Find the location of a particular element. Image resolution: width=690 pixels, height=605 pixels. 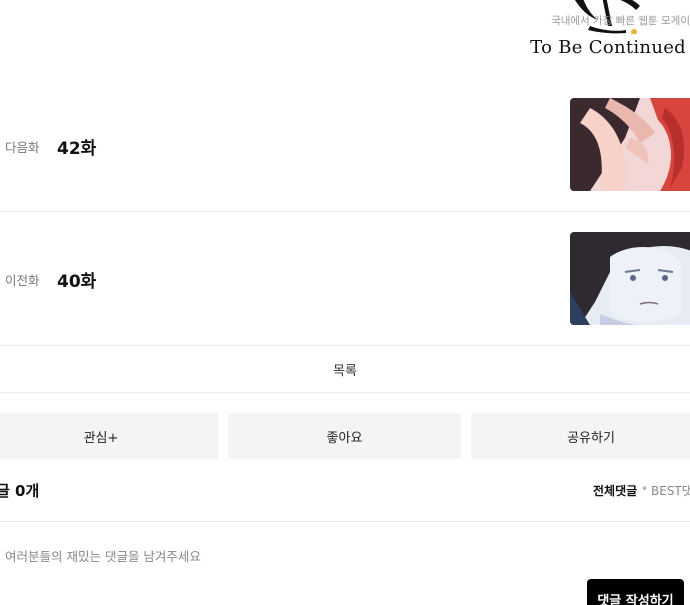

comment-header: 글 0개 전체댓글 • BEST댓 is located at coordinates (345, 500).